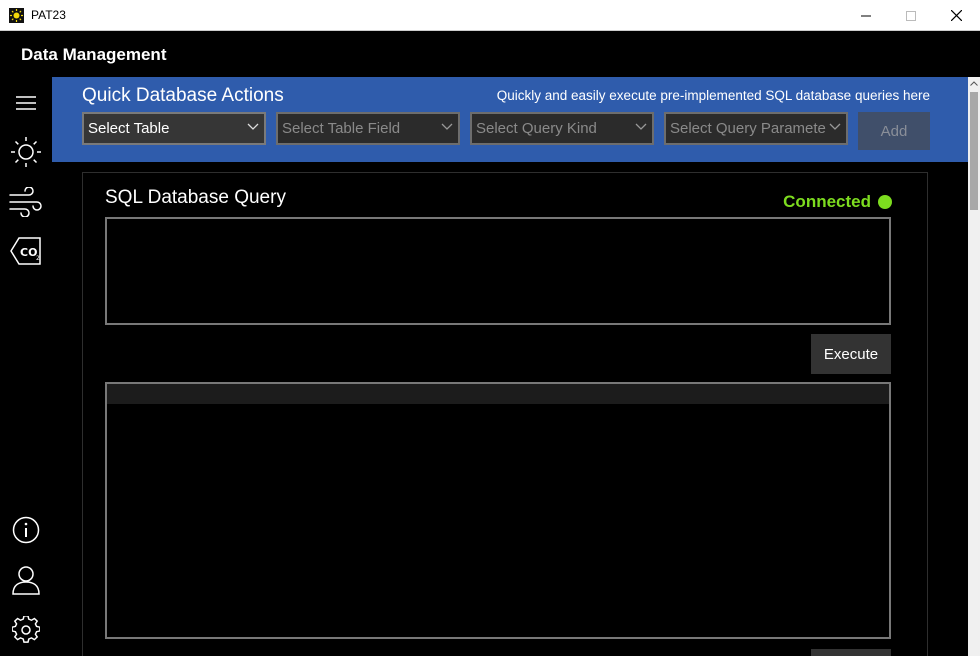  I want to click on maximize-button, so click(911, 15).